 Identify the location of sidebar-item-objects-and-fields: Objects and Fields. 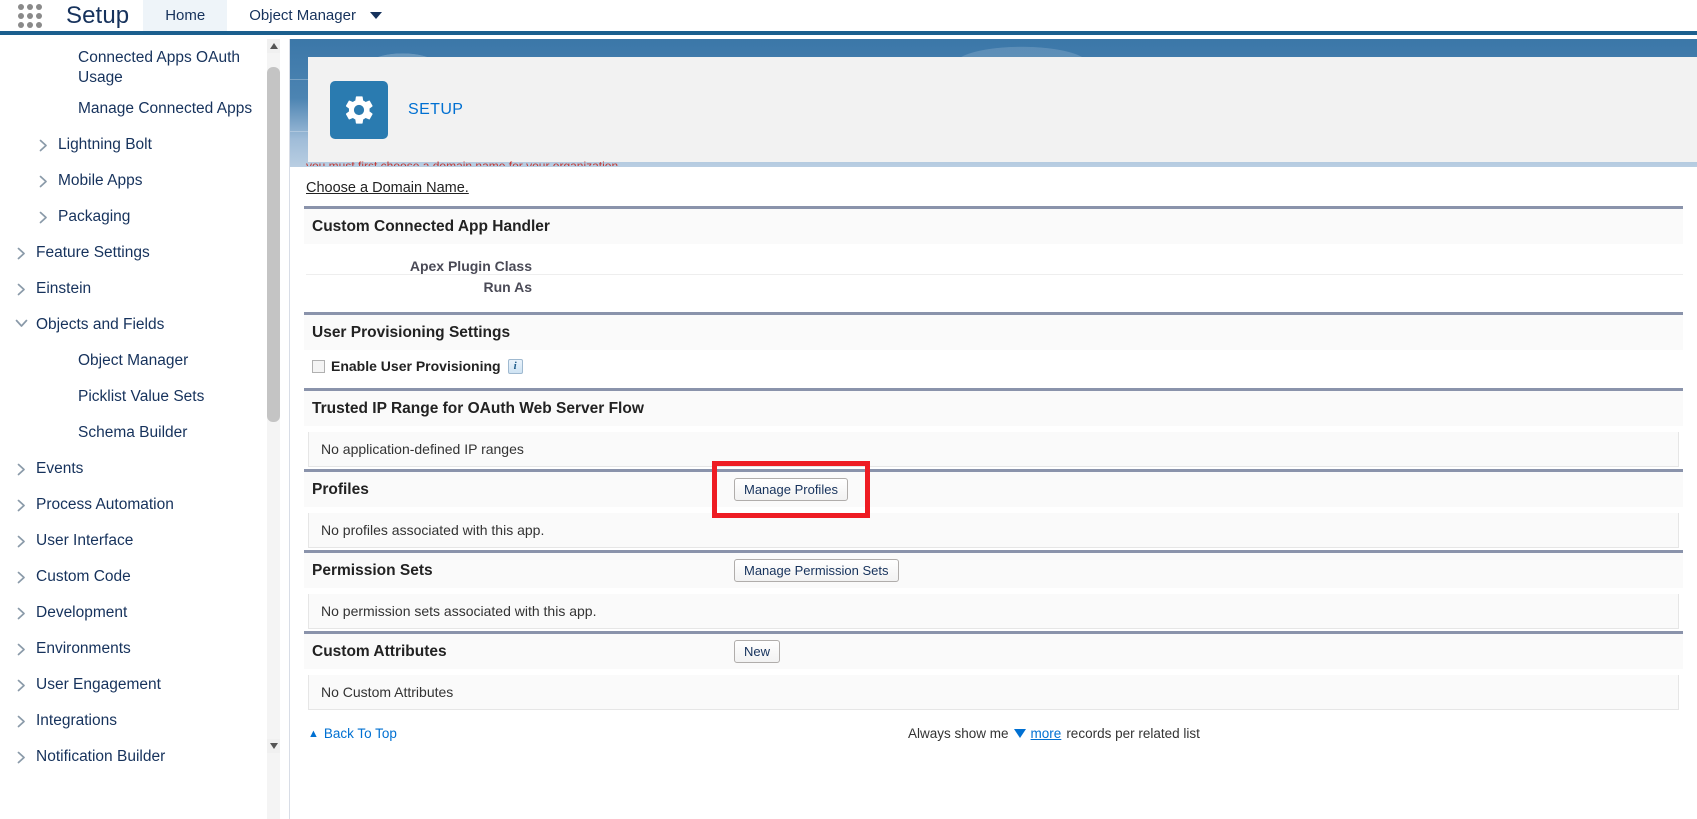
(144, 328).